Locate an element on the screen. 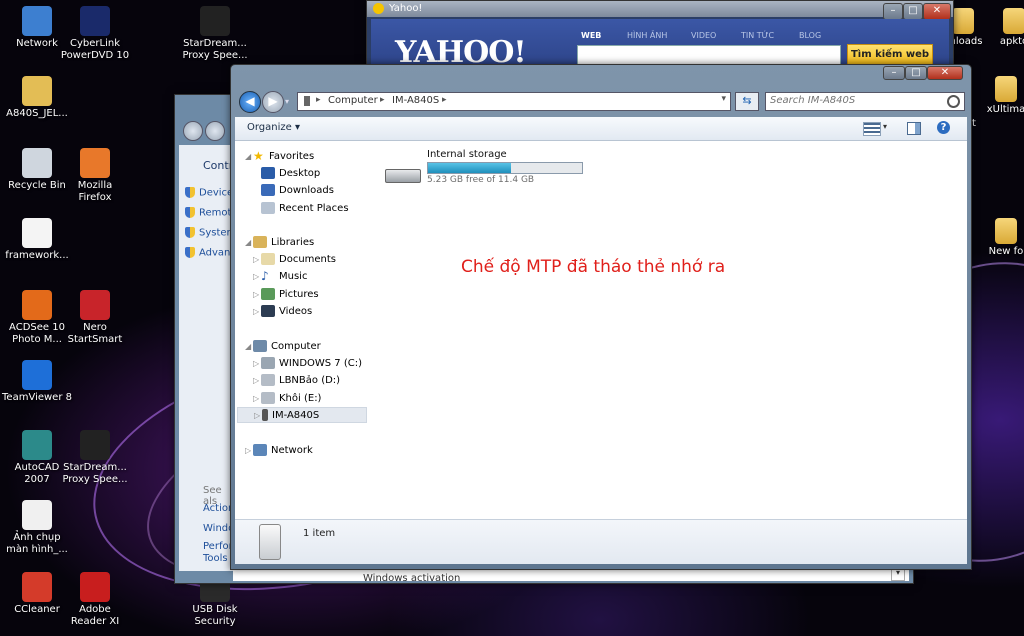 This screenshot has height=636, width=1024. nav-desktop: Desktop is located at coordinates (290, 174).